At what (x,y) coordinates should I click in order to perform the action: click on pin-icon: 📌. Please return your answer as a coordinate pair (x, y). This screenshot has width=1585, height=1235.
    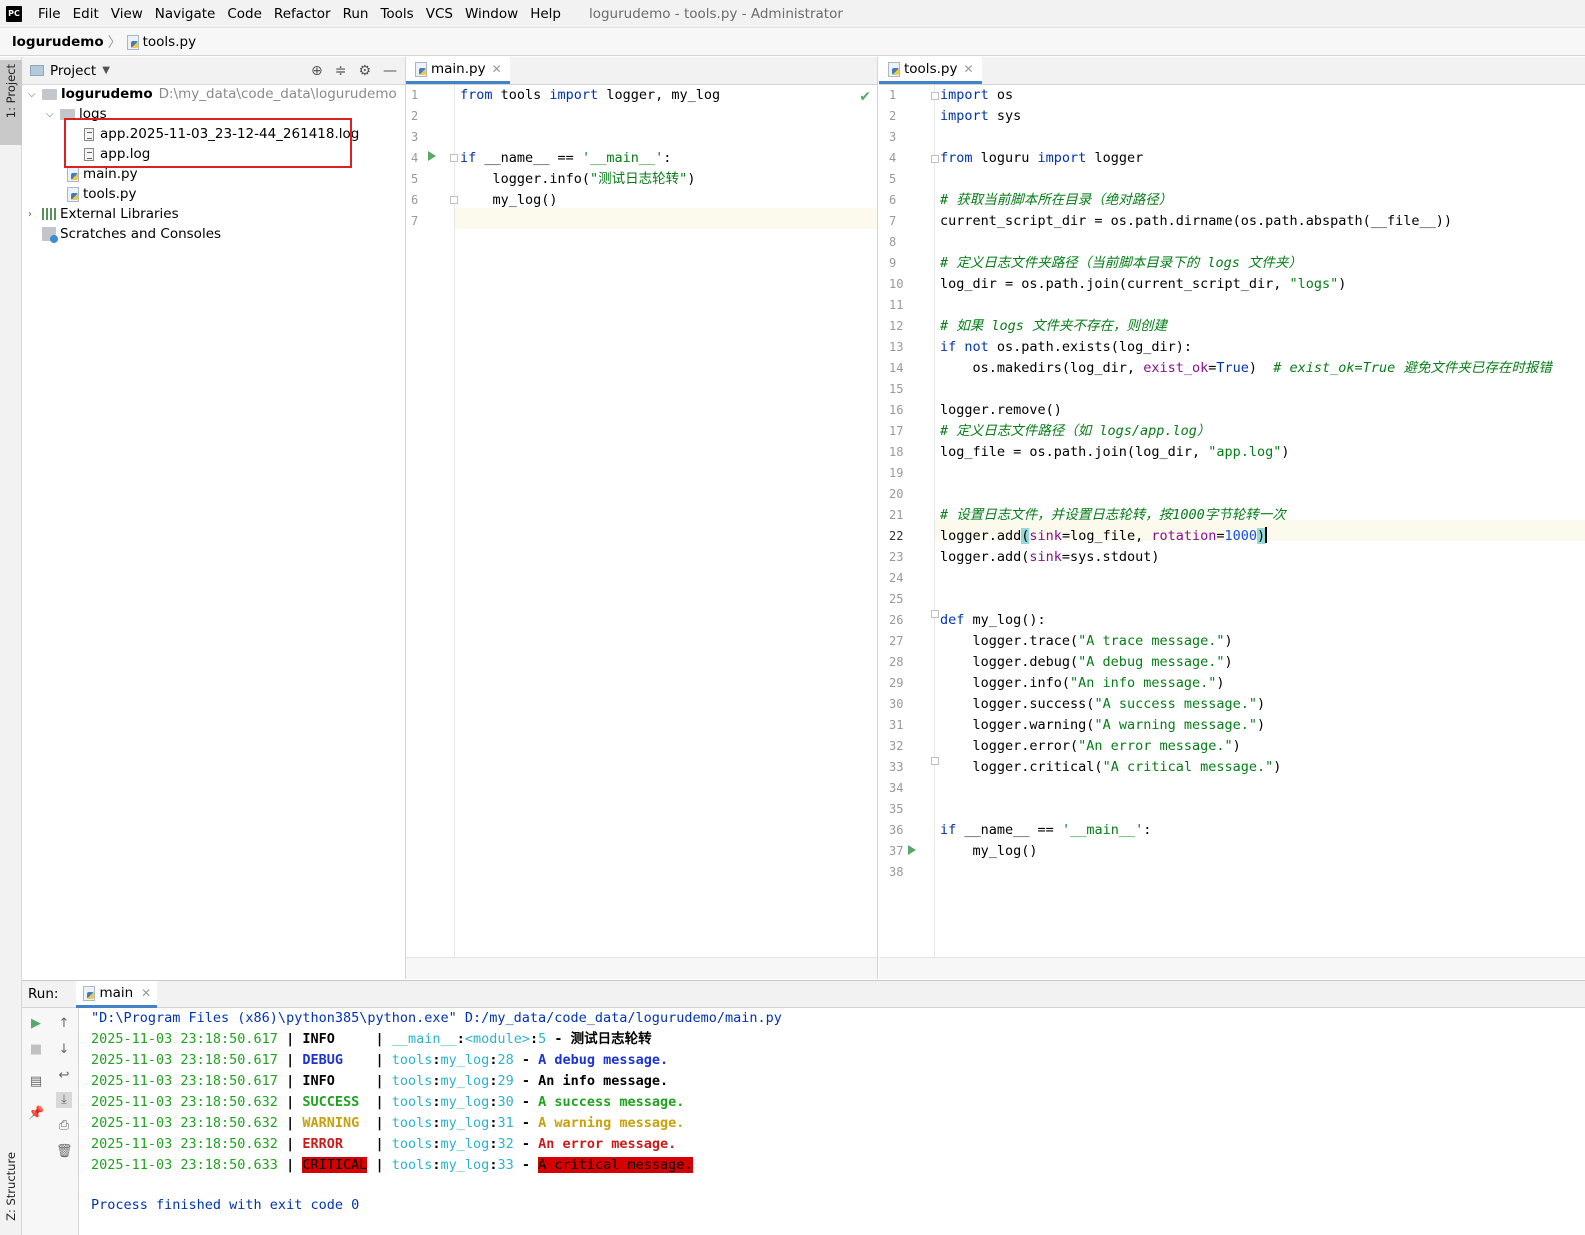
    Looking at the image, I should click on (36, 1114).